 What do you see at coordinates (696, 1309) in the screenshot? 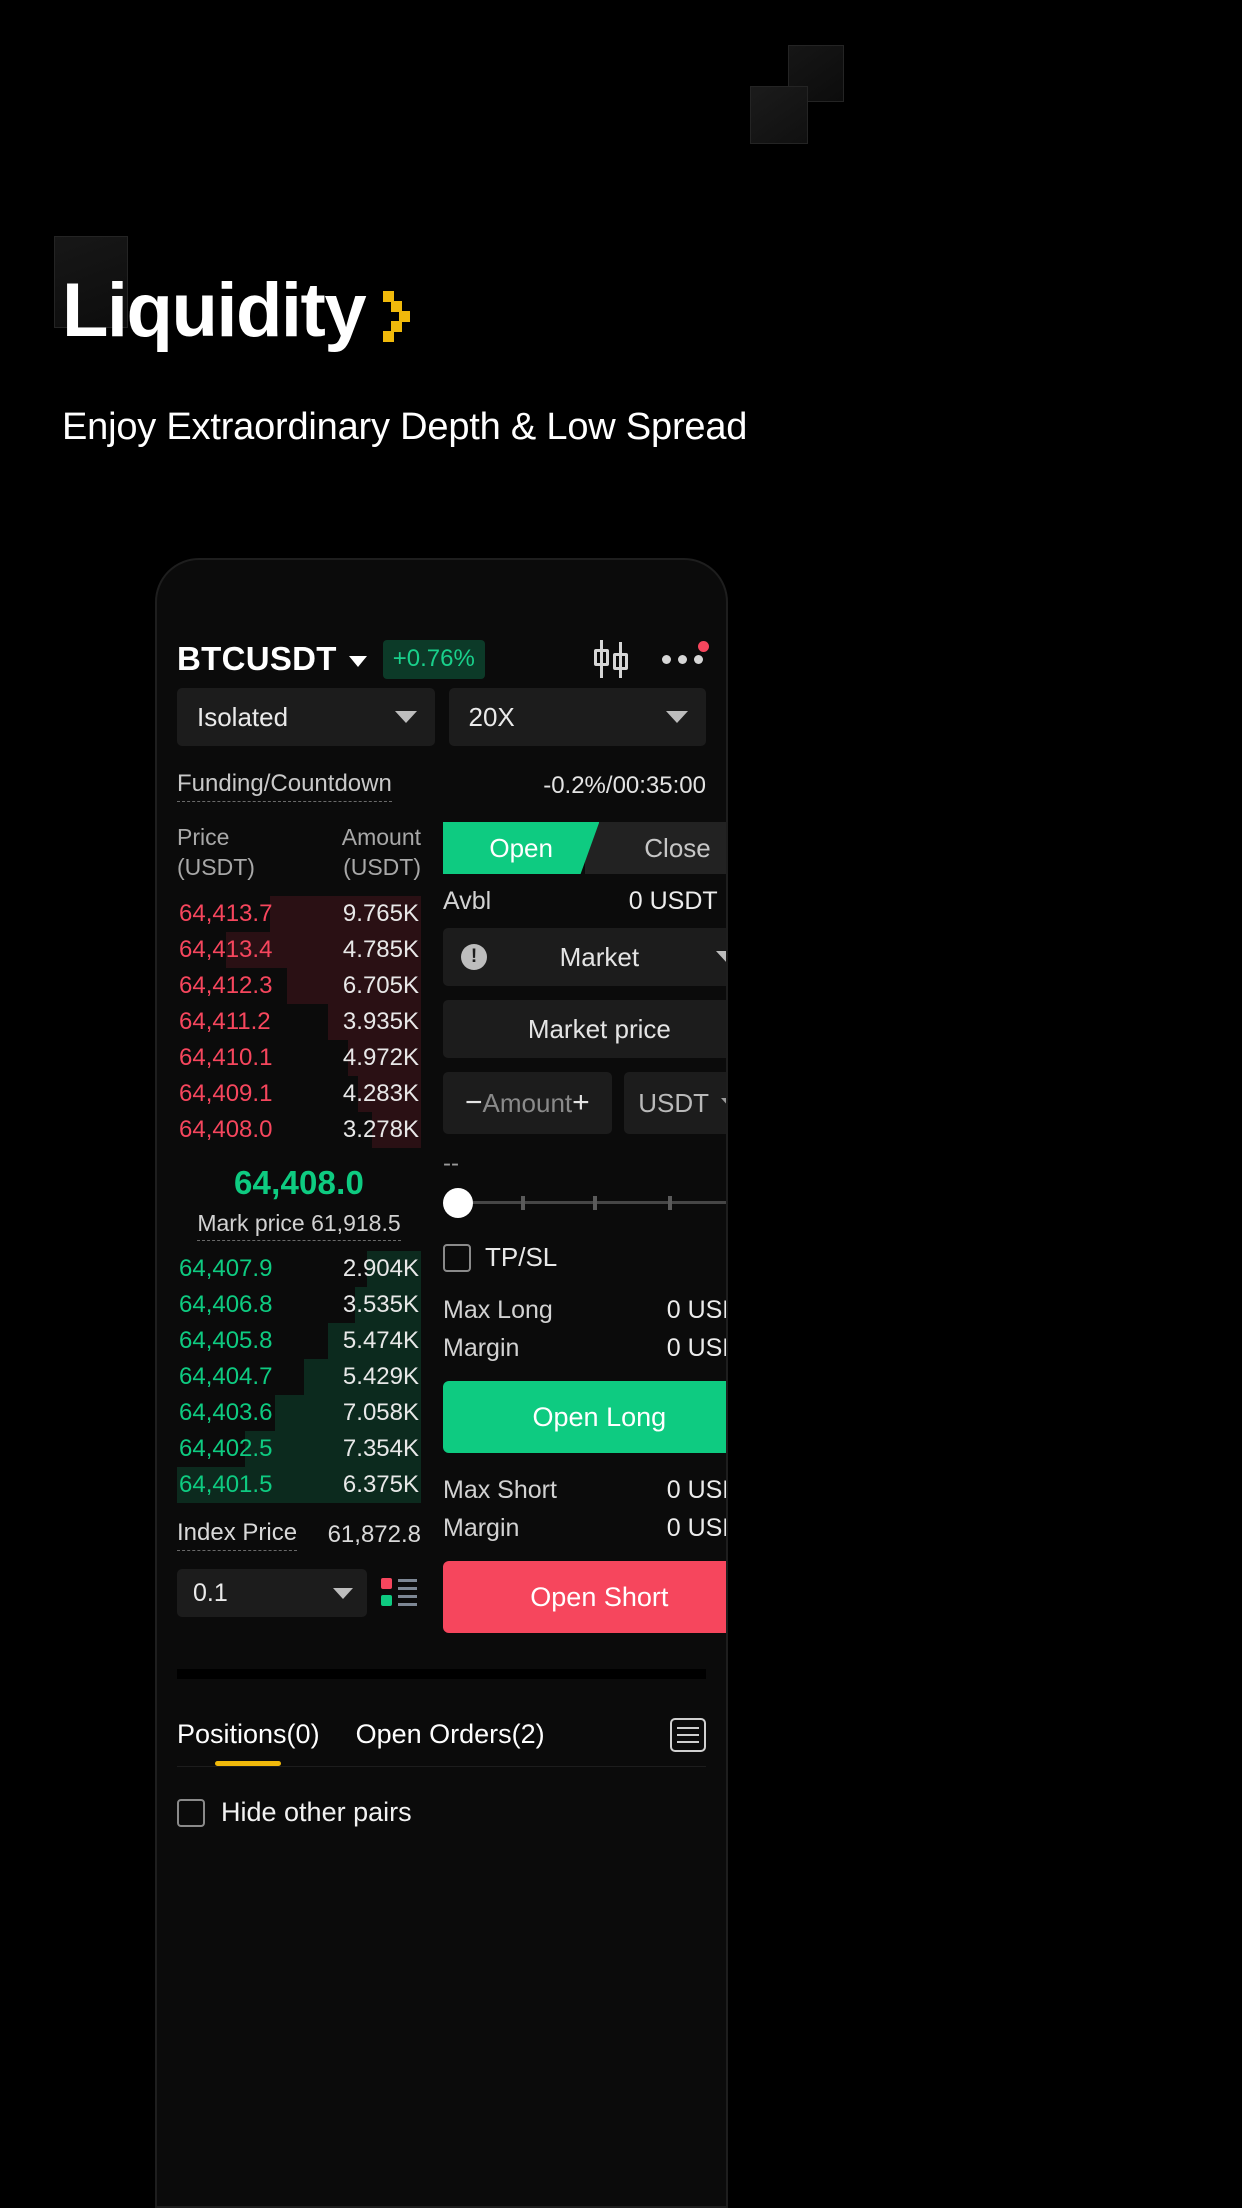
I see `max-long-value: 0 USDT` at bounding box center [696, 1309].